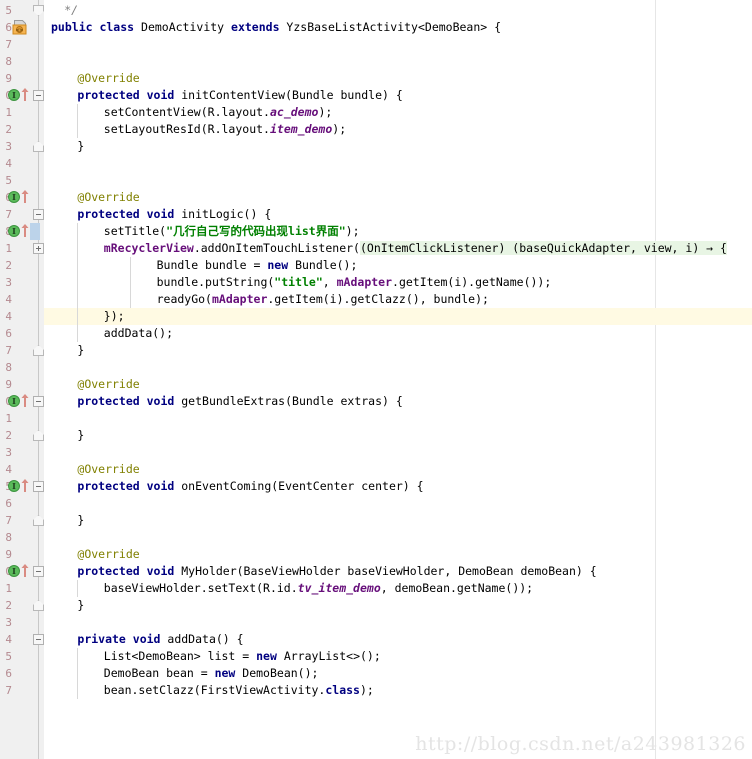 This screenshot has height=759, width=752. Describe the element at coordinates (135, 231) in the screenshot. I see `code-token: setTitle(` at that location.